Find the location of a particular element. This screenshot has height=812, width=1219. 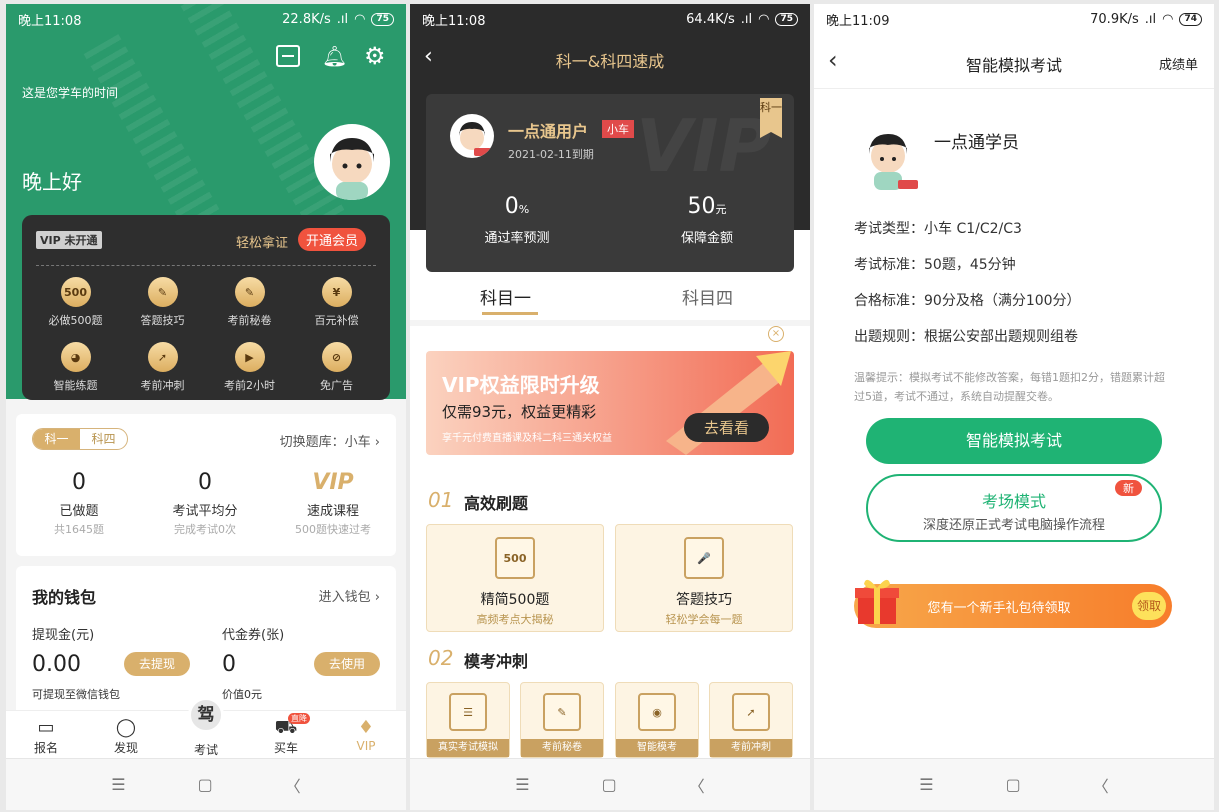

start-mock-exam-button: 智能模拟考试 is located at coordinates (1014, 441).